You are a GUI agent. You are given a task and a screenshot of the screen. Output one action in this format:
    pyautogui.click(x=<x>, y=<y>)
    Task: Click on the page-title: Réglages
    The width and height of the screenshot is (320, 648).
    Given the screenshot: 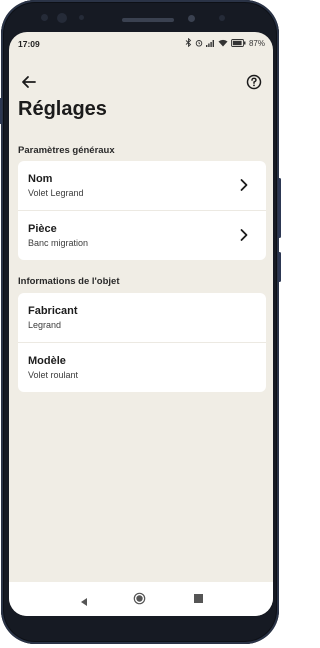 What is the action you would take?
    pyautogui.click(x=62, y=109)
    